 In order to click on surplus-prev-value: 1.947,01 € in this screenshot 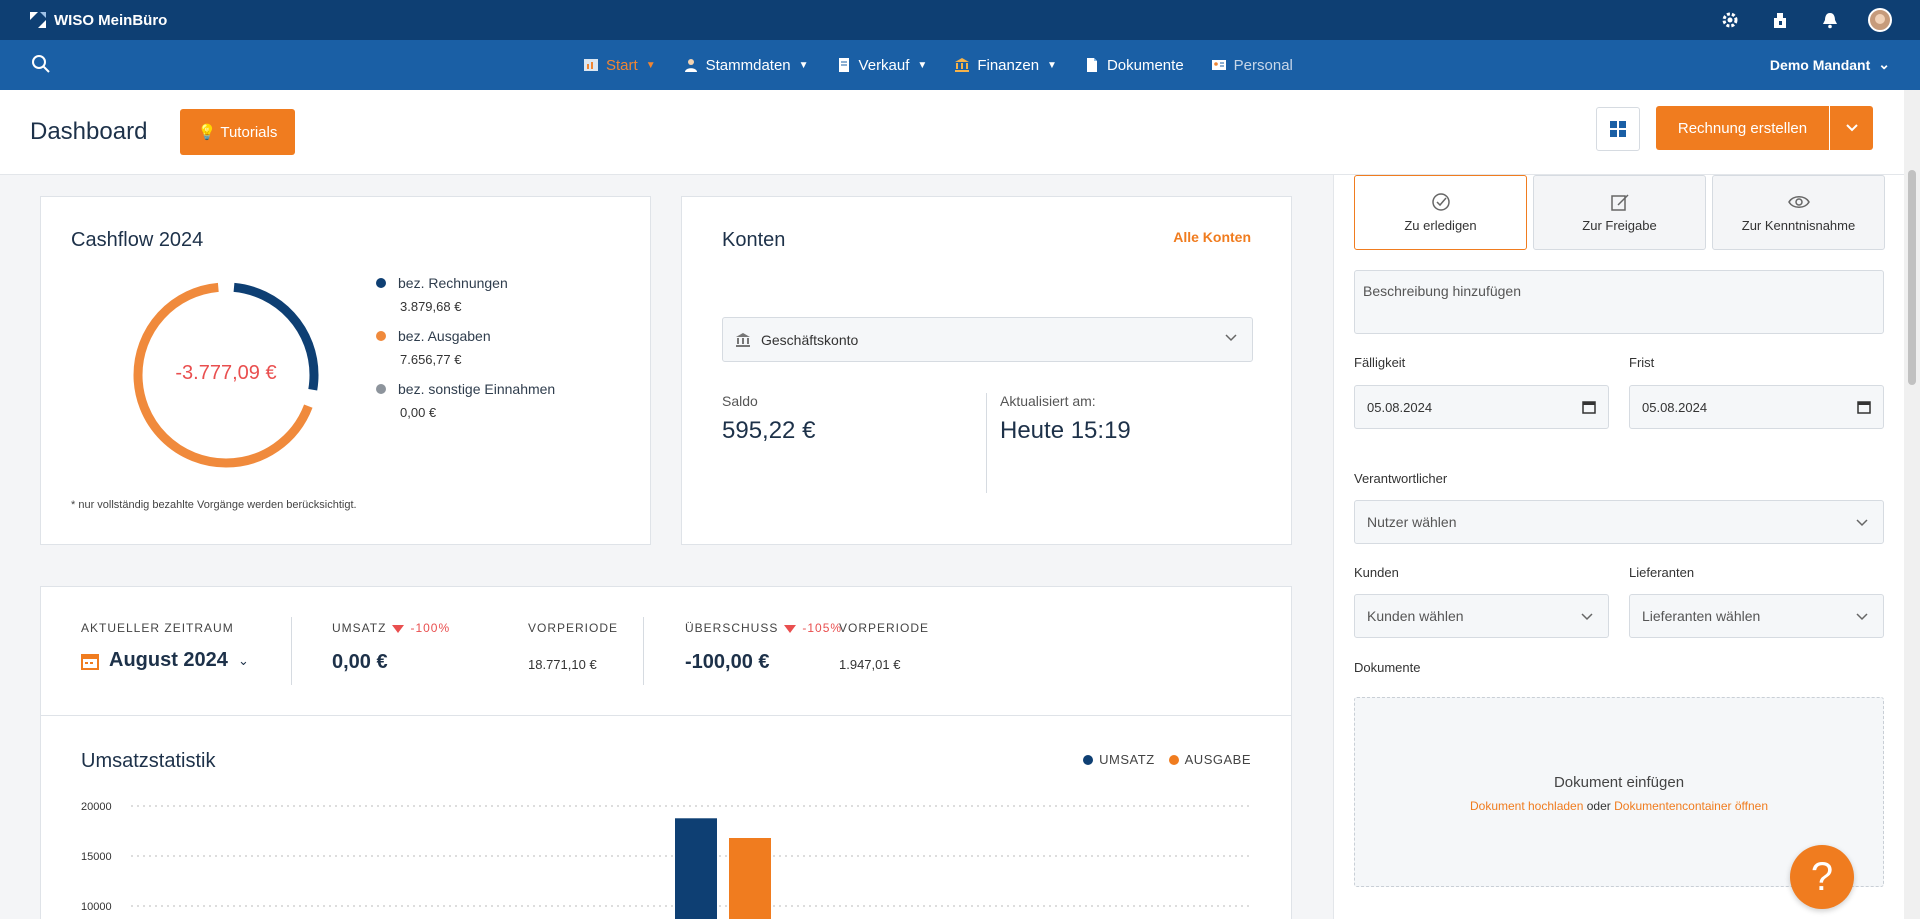, I will do `click(870, 664)`.